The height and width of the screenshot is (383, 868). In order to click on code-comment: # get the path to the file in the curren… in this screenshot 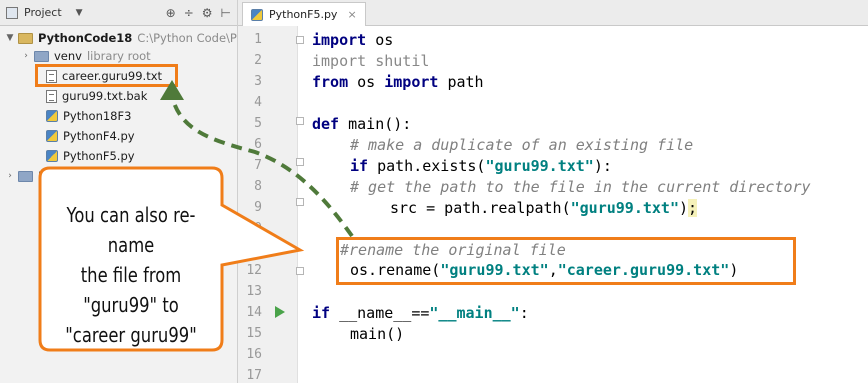, I will do `click(580, 187)`.